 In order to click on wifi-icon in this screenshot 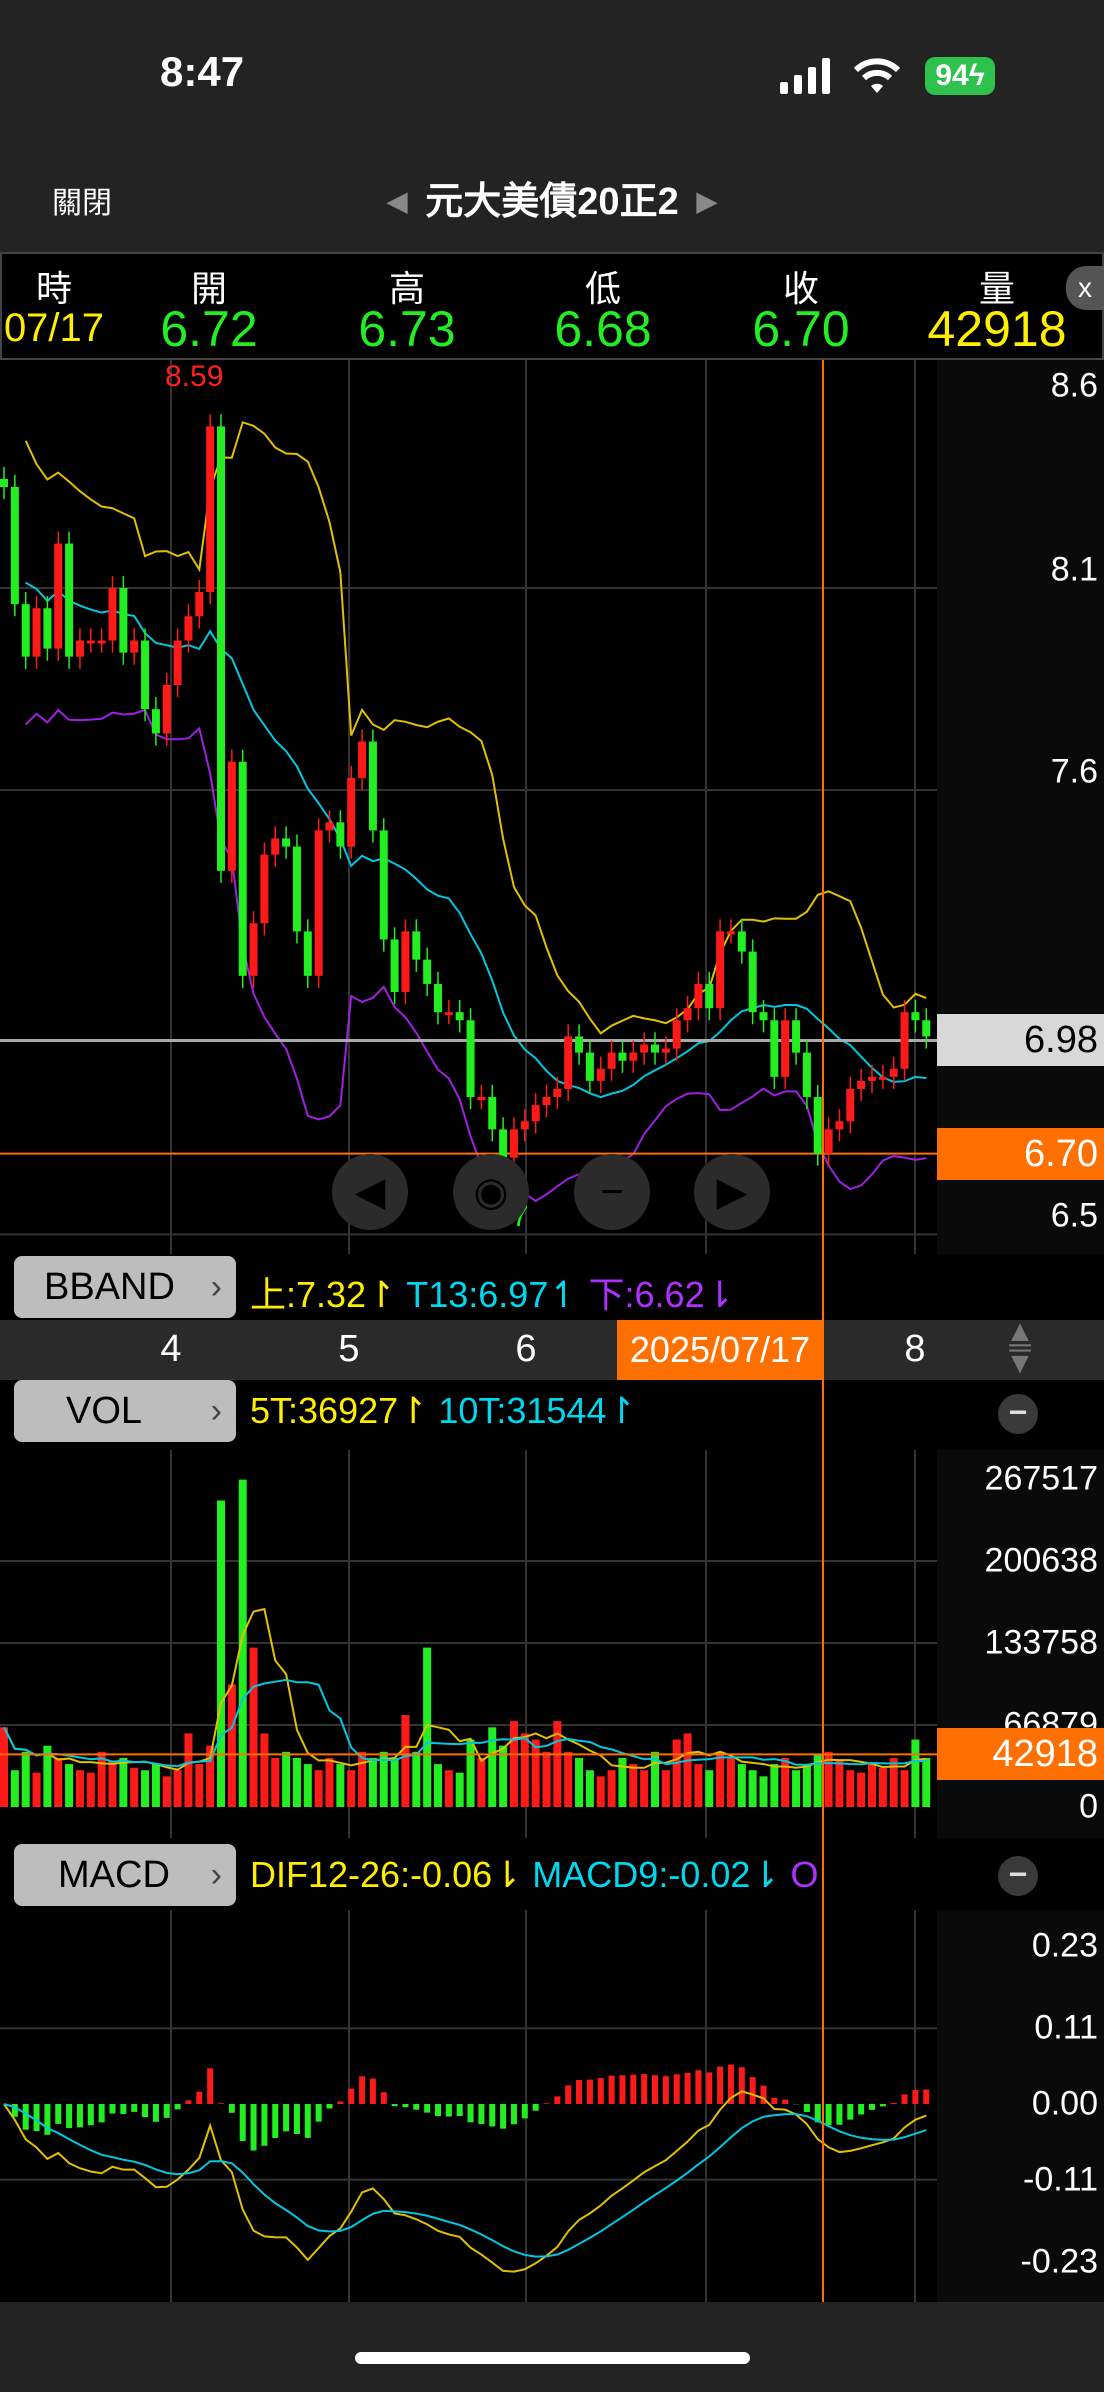, I will do `click(877, 78)`.